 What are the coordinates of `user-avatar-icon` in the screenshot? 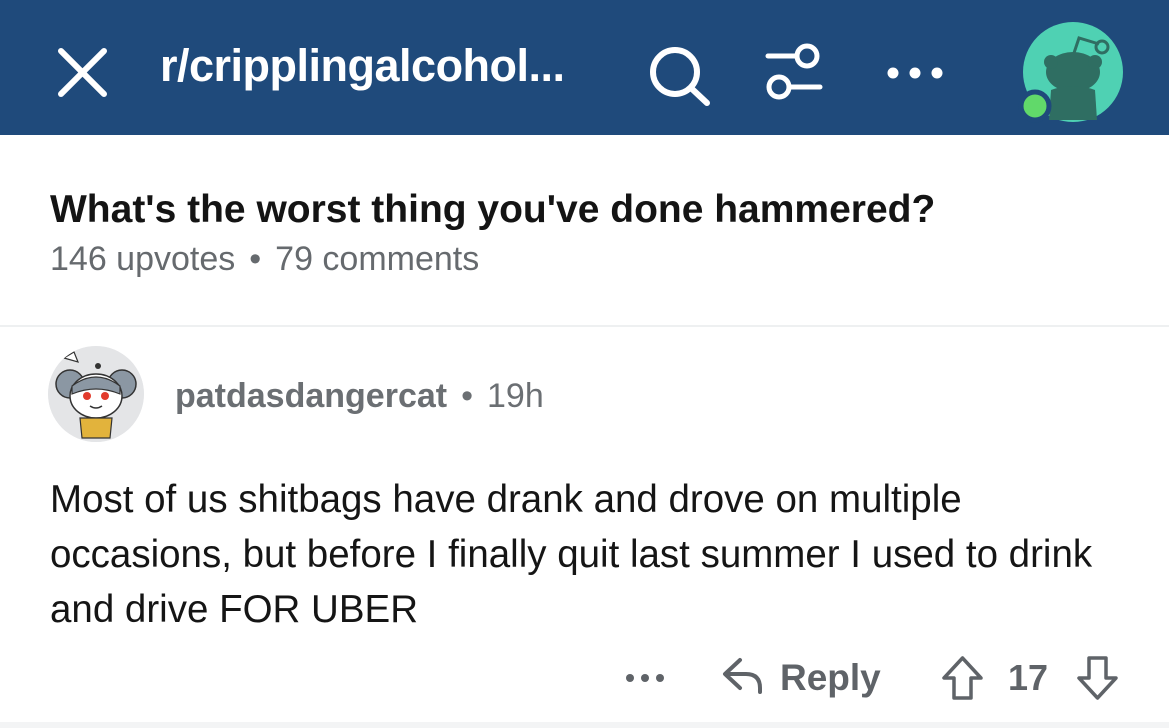 It's located at (1070, 75).